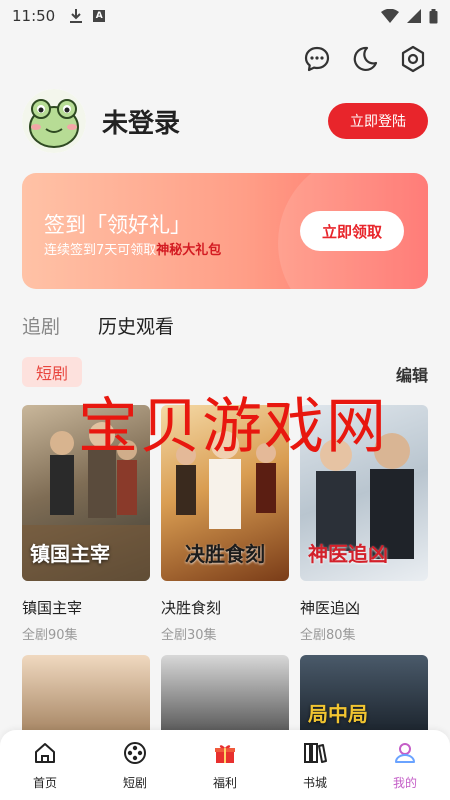 The width and height of the screenshot is (450, 800). I want to click on settings-icon, so click(413, 59).